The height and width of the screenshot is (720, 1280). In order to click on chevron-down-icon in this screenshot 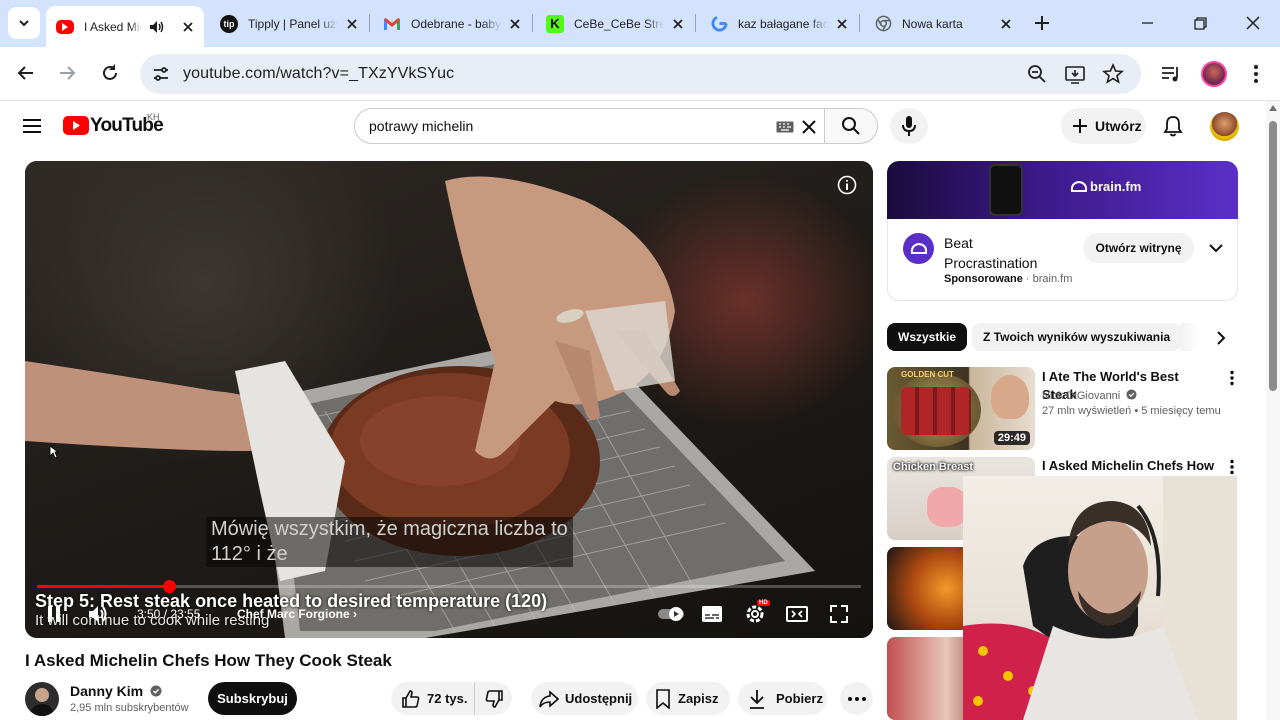, I will do `click(1216, 248)`.